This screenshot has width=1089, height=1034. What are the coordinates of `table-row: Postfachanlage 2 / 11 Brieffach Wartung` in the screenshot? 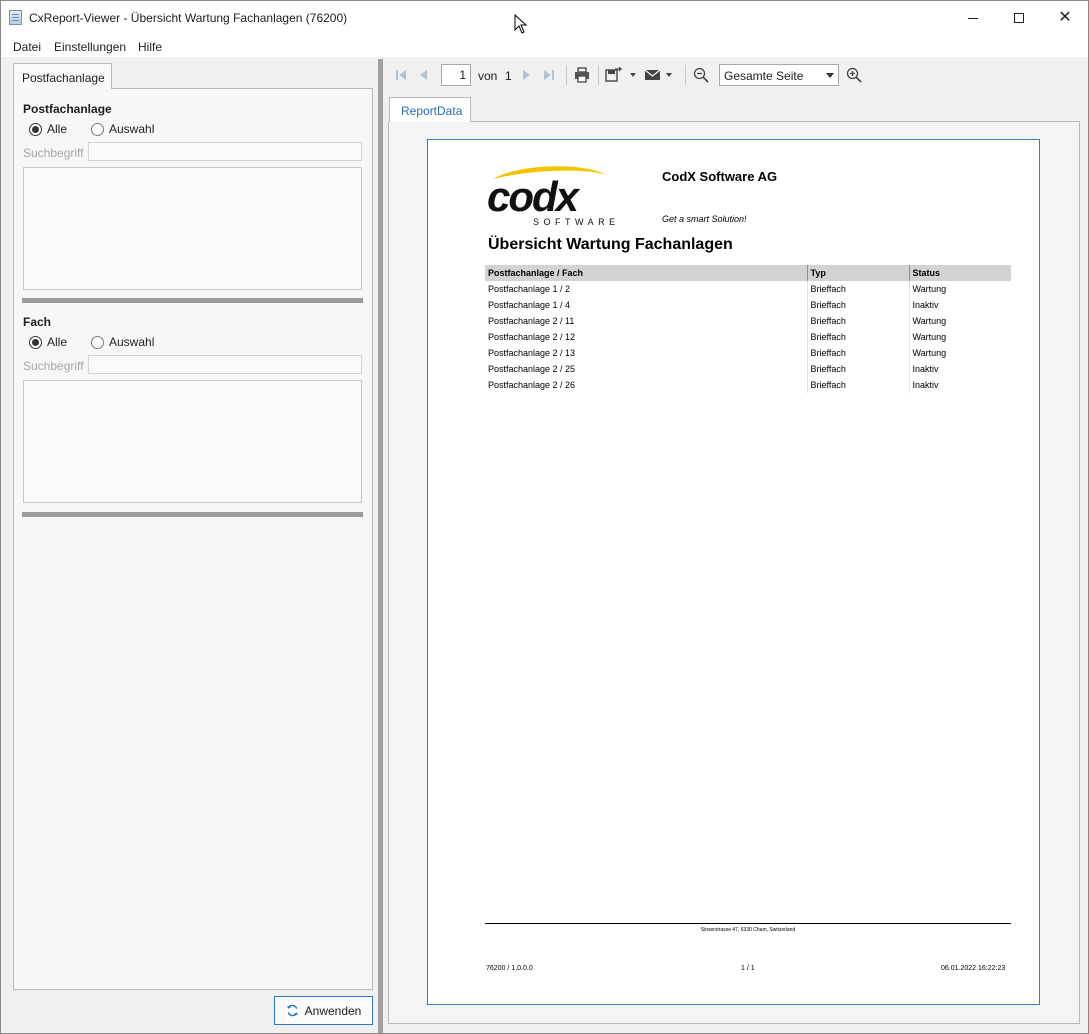 It's located at (748, 321).